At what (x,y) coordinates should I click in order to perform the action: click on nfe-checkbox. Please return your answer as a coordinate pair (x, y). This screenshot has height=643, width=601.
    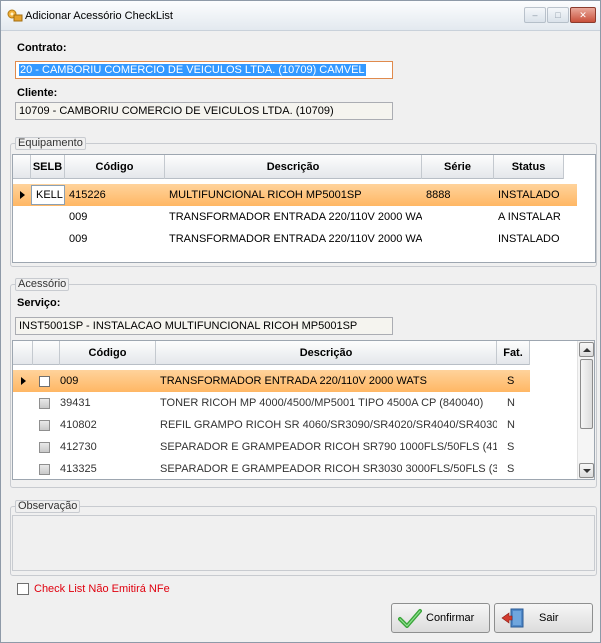
    Looking at the image, I should click on (23, 589).